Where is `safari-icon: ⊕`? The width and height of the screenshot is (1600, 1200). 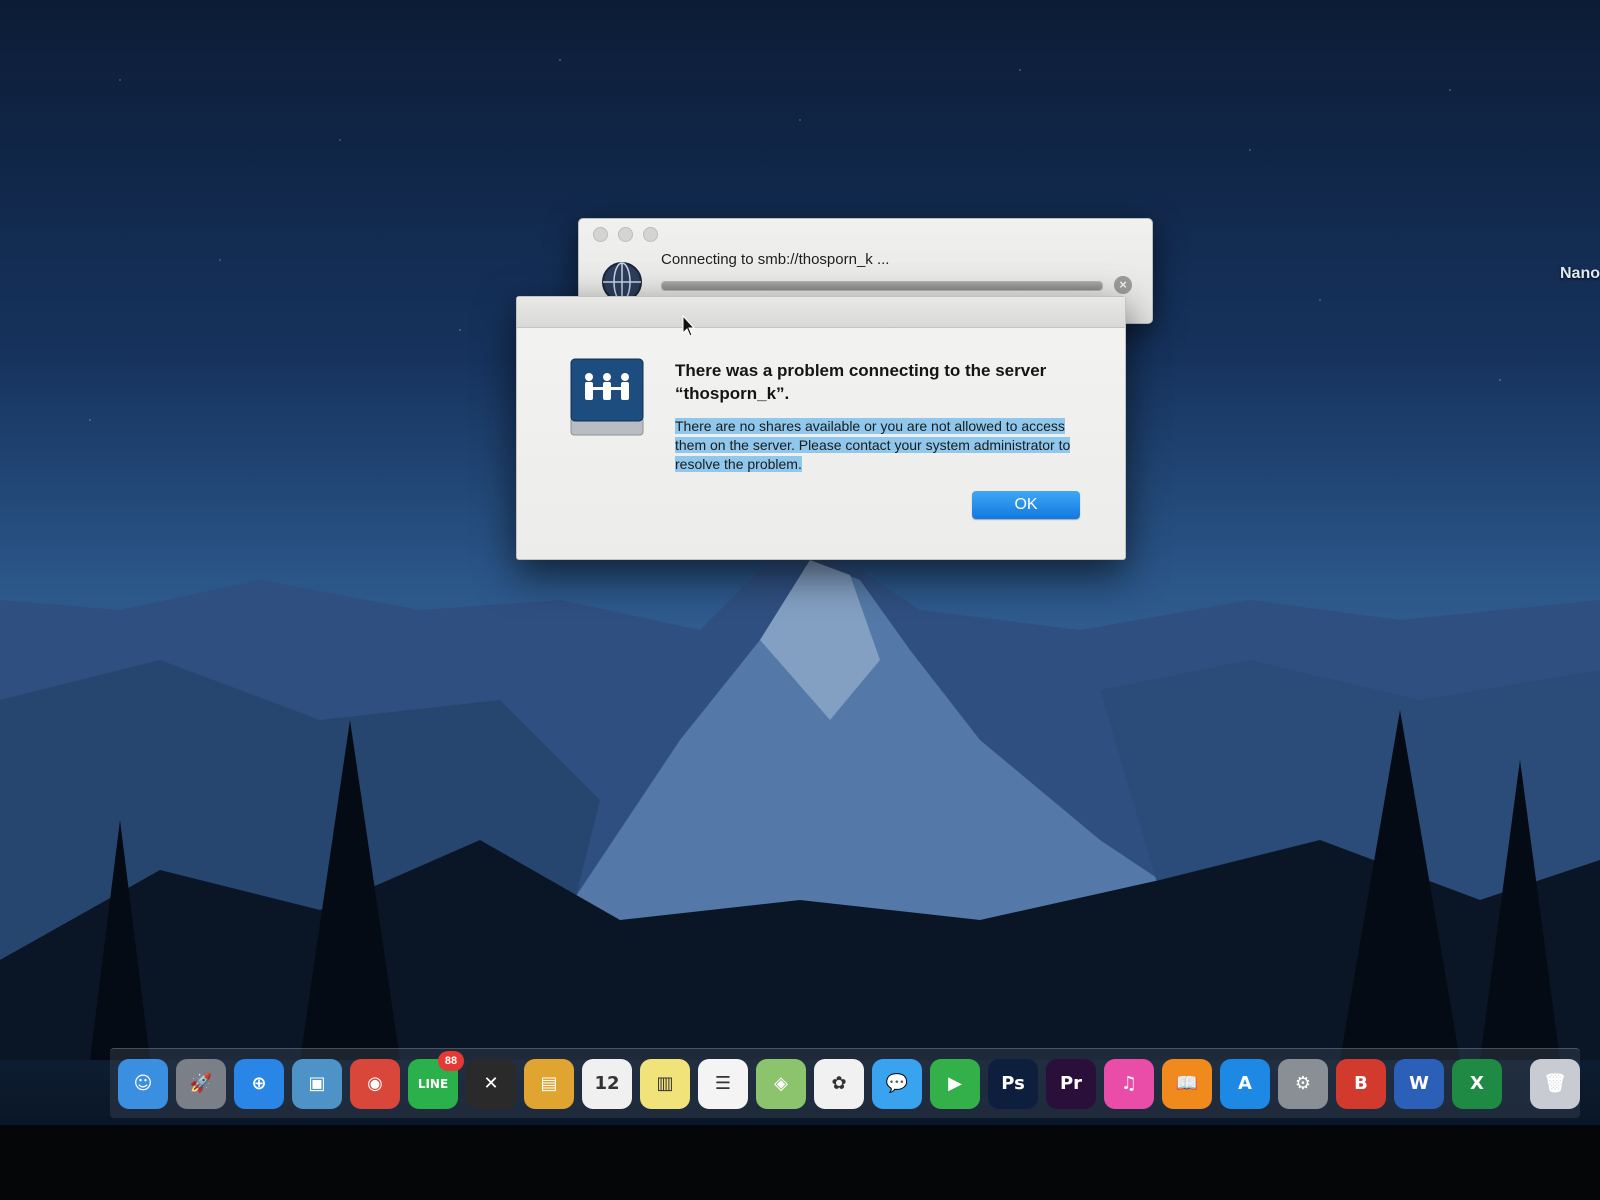 safari-icon: ⊕ is located at coordinates (259, 1083).